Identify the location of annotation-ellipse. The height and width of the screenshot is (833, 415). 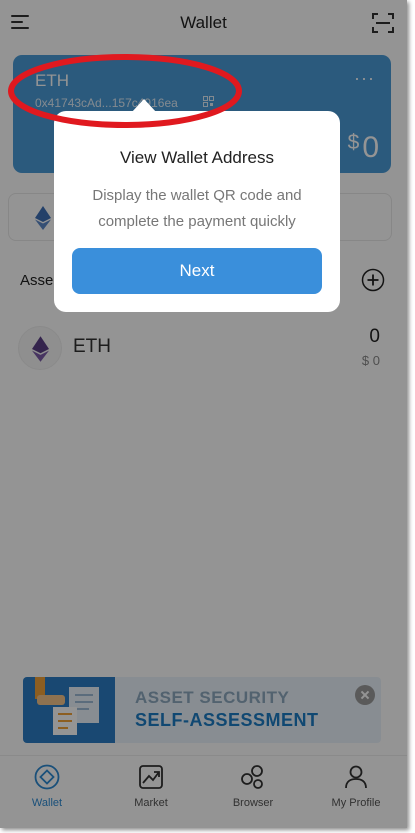
(125, 91).